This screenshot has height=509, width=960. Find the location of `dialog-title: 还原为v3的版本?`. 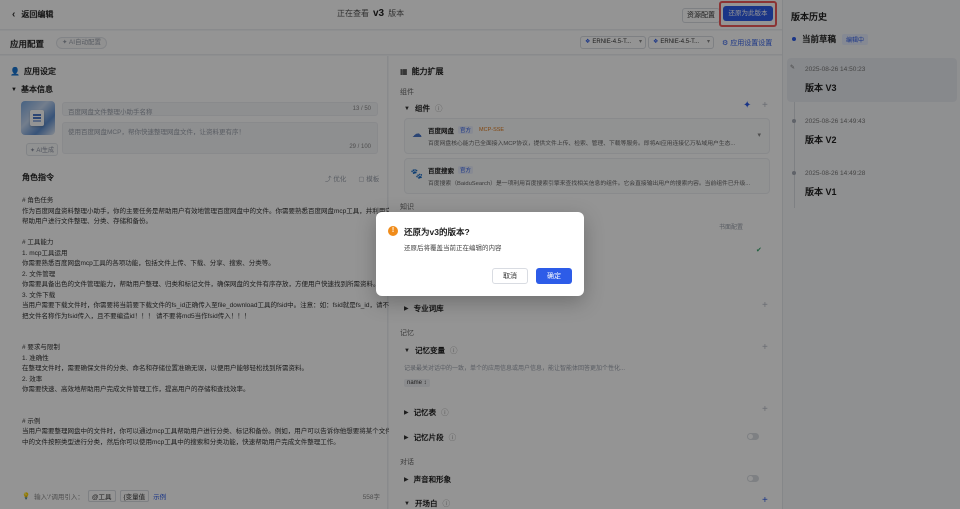

dialog-title: 还原为v3的版本? is located at coordinates (437, 232).